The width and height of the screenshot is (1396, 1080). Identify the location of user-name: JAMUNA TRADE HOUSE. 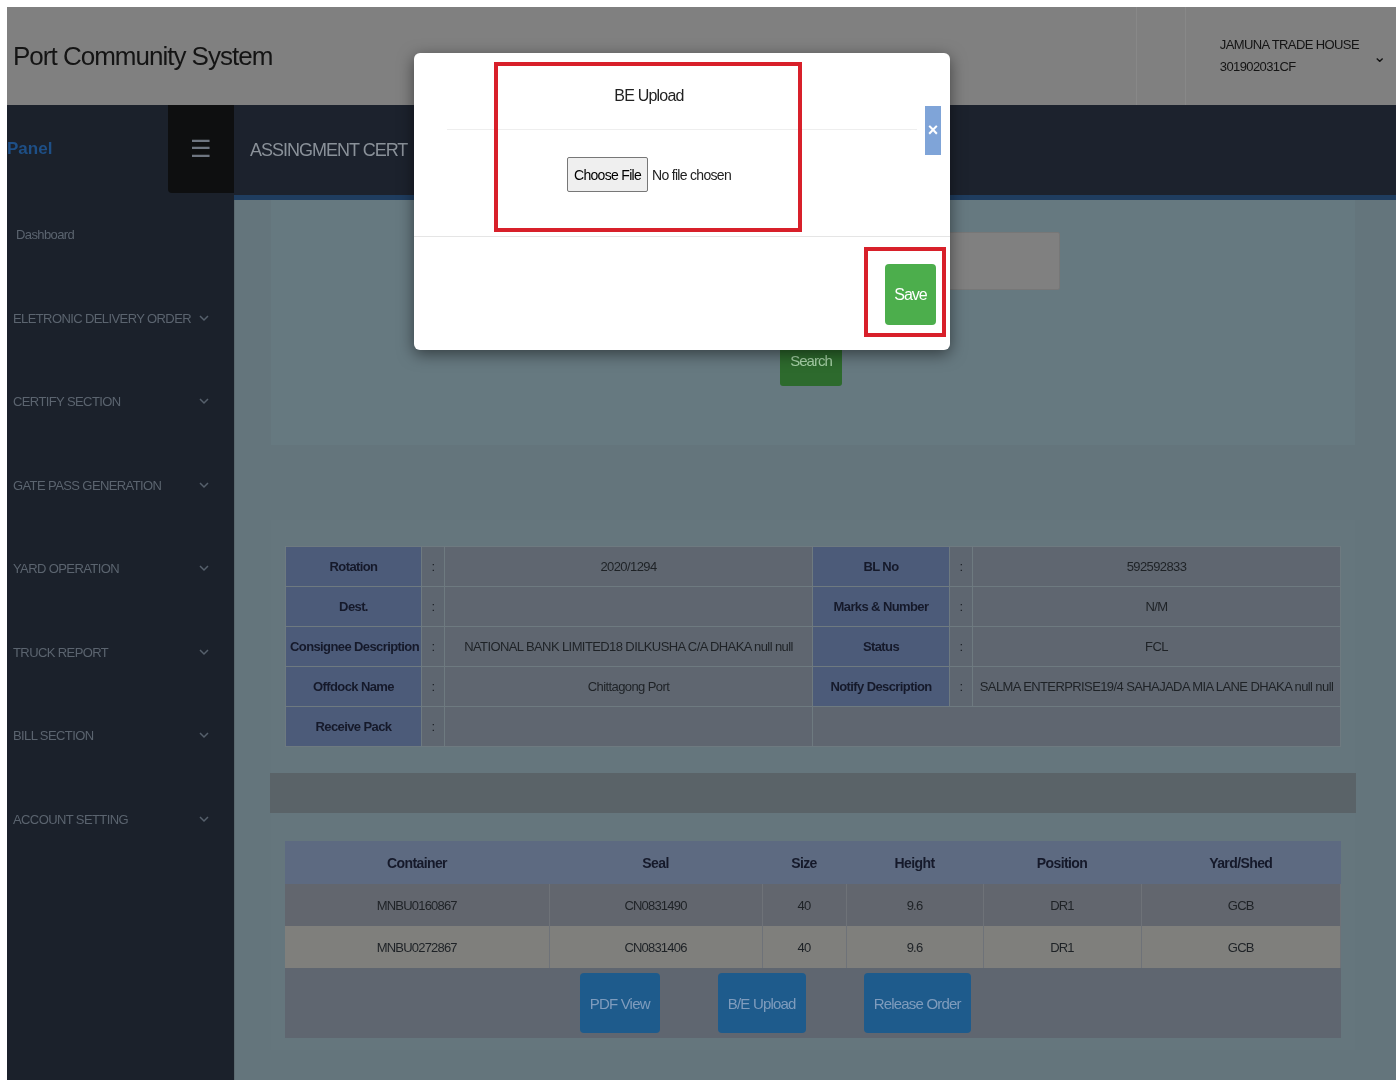
(1289, 45).